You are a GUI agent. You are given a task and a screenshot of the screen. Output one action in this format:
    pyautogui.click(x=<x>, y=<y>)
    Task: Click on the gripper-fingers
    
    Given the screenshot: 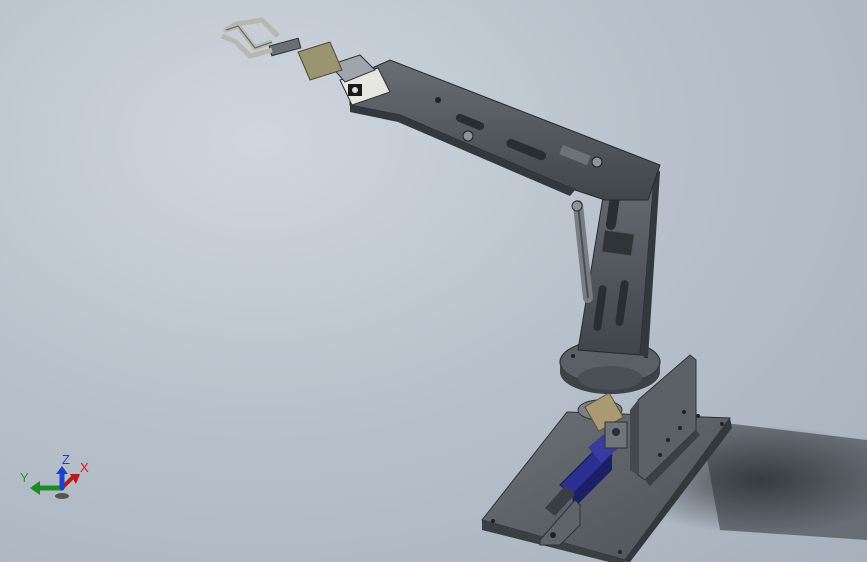 What is the action you would take?
    pyautogui.click(x=250, y=38)
    